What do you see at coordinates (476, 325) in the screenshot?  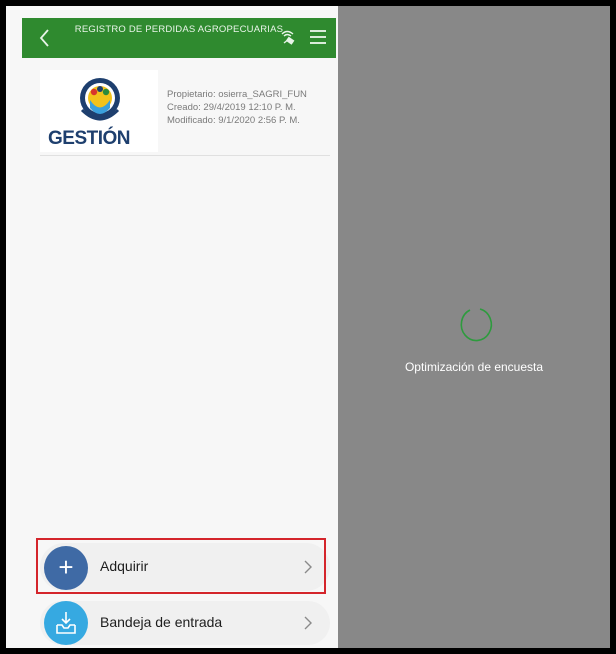 I see `loading-spinner-icon` at bounding box center [476, 325].